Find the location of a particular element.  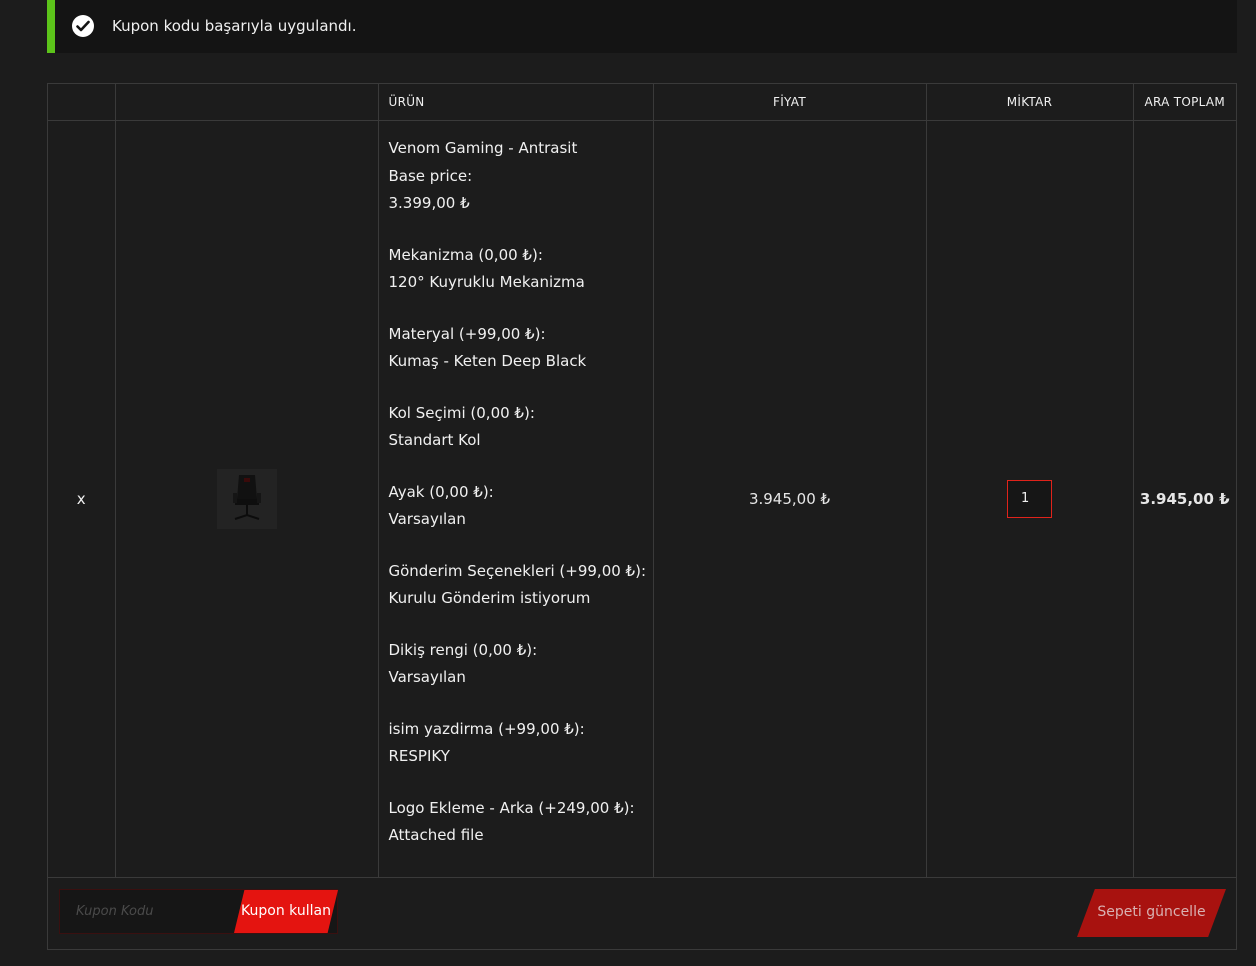

quantity-cell: 1 is located at coordinates (1030, 499).